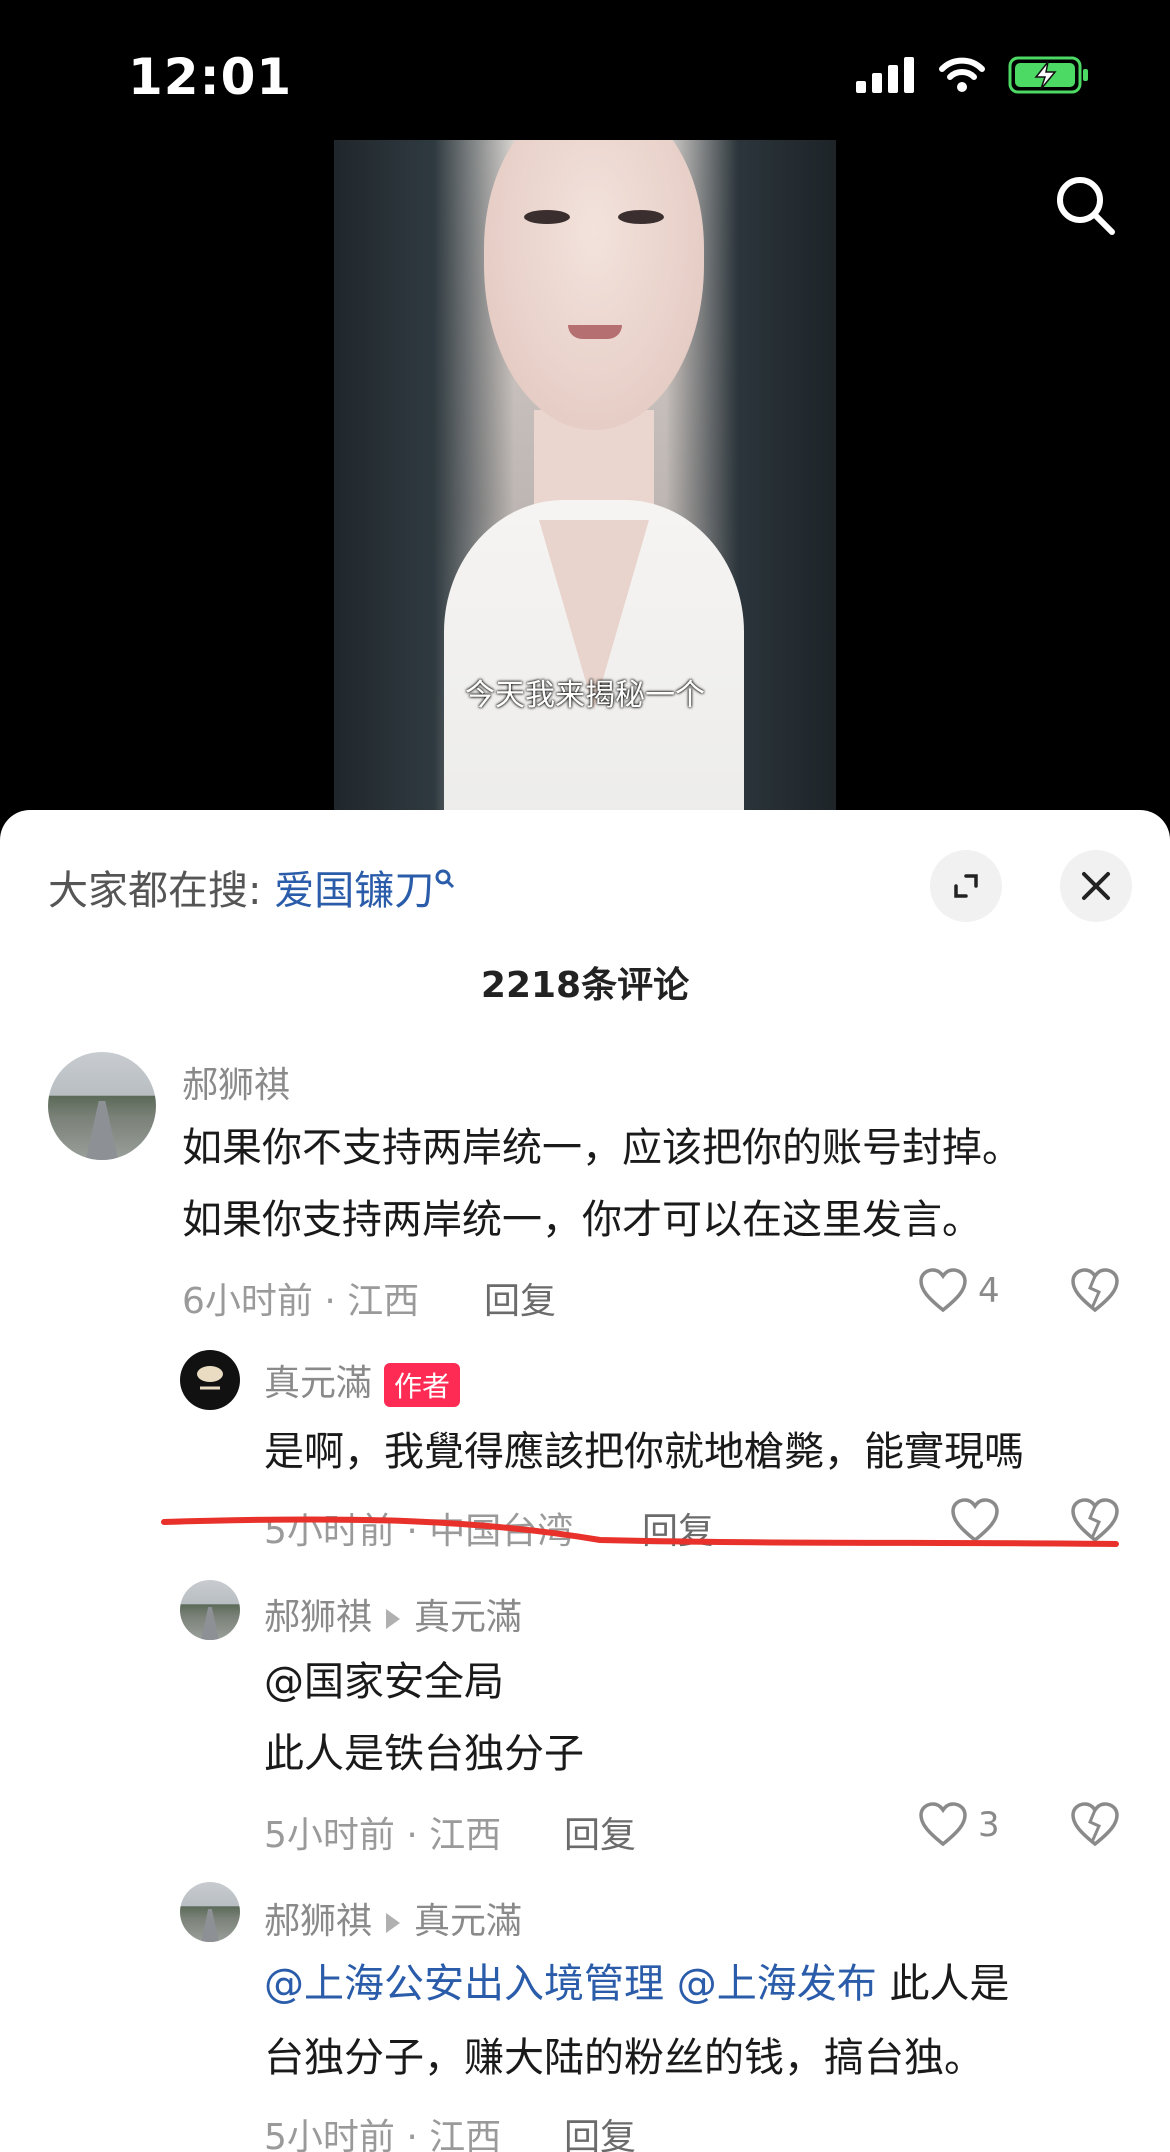  Describe the element at coordinates (640, 1531) in the screenshot. I see `red-underline-annotation` at that location.